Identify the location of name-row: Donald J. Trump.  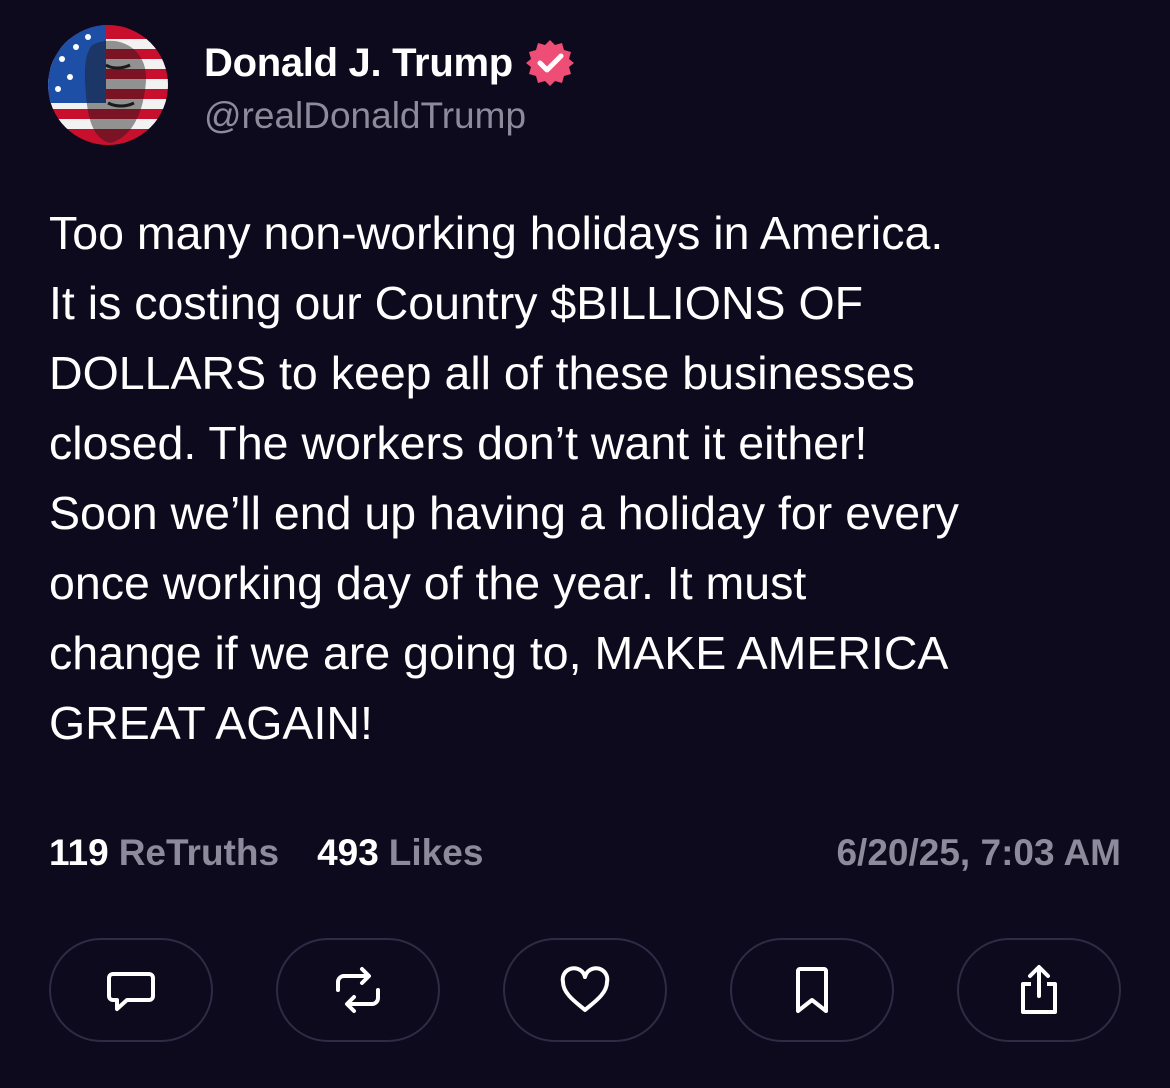
(389, 63).